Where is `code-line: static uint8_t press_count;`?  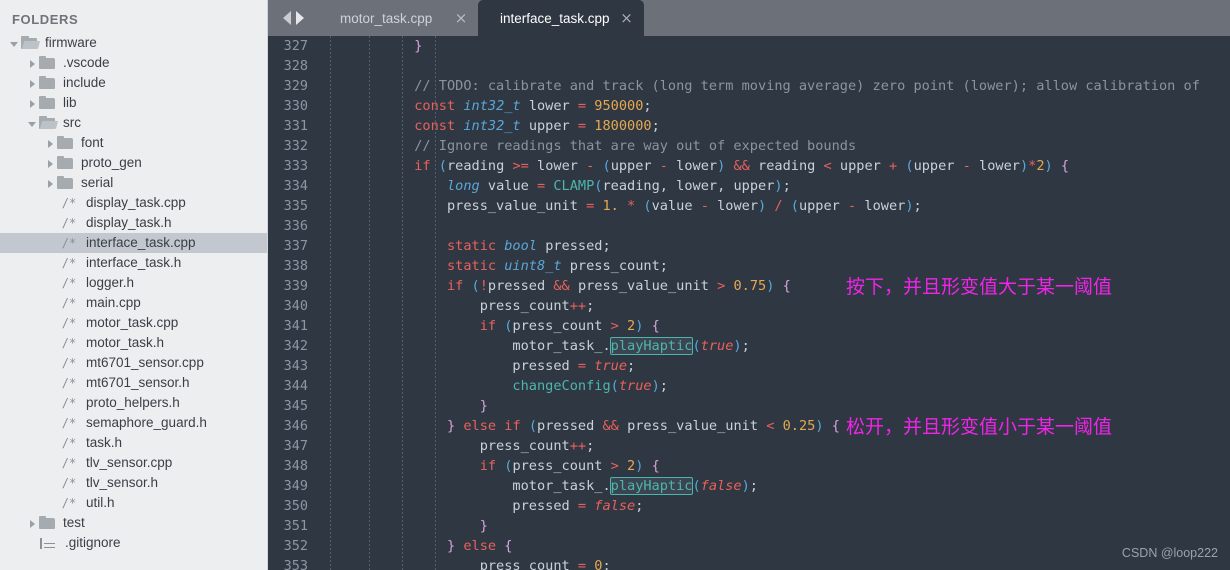
code-line: static uint8_t press_count; is located at coordinates (773, 266).